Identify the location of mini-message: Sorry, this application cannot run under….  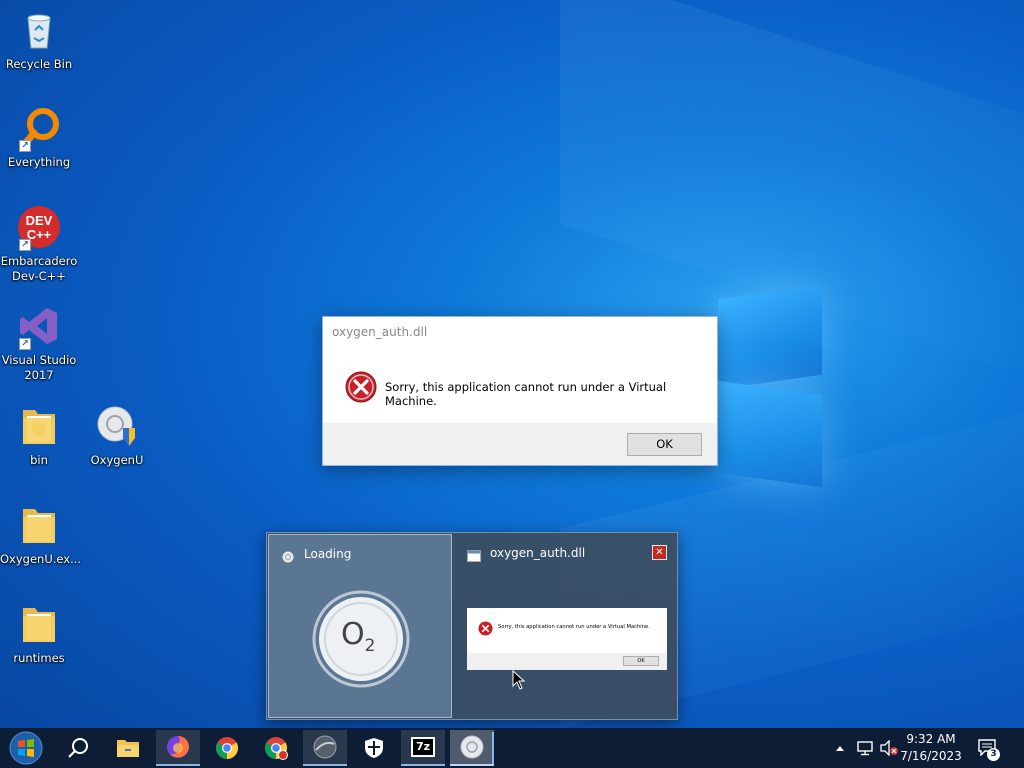
(574, 627).